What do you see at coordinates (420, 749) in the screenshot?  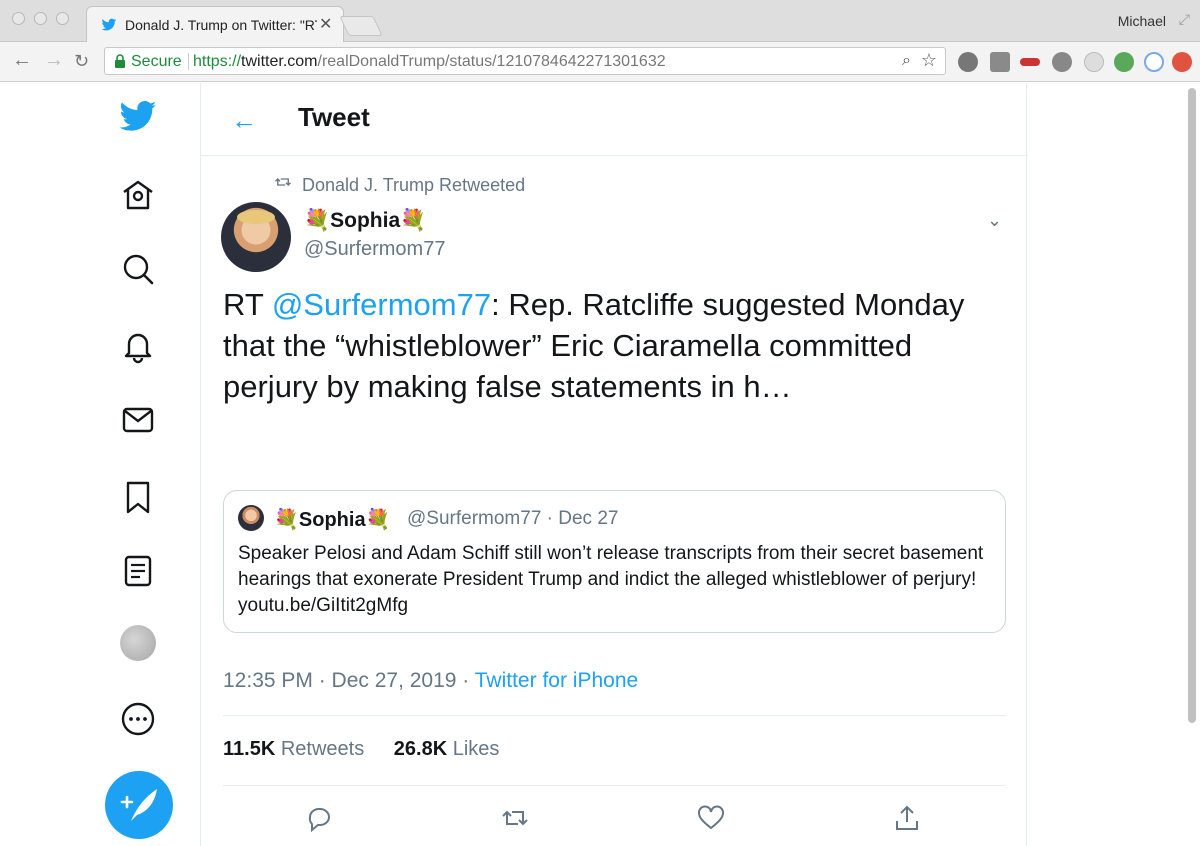 I see `likes-count: 26.8K` at bounding box center [420, 749].